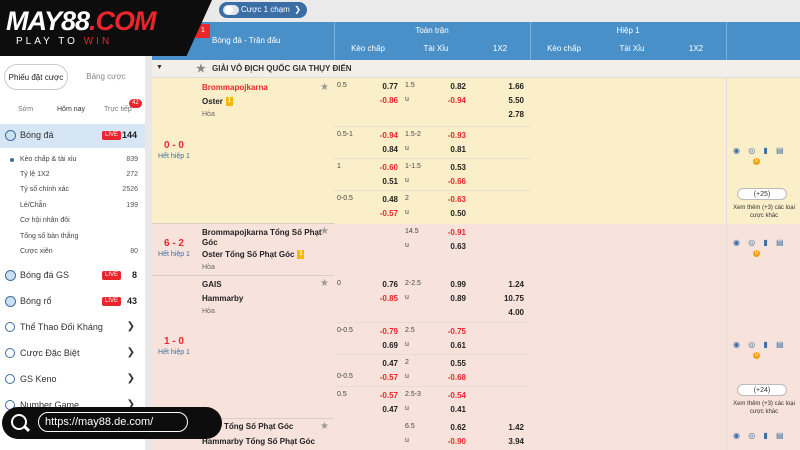  I want to click on under-odds: 0.63, so click(445, 246).